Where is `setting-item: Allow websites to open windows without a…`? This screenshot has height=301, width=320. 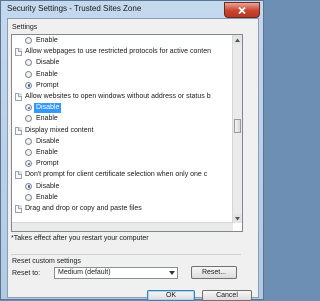
setting-item: Allow websites to open windows without a… is located at coordinates (122, 97).